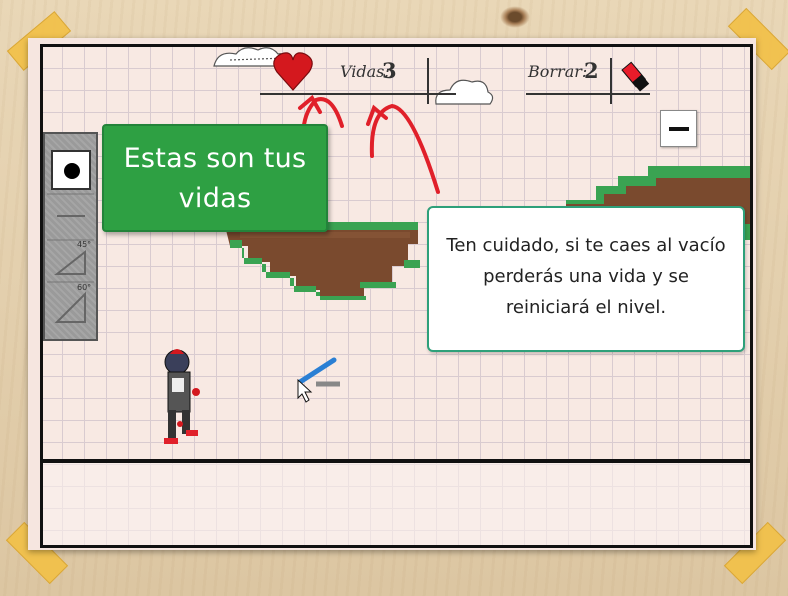 This screenshot has width=788, height=596. Describe the element at coordinates (84, 287) in the screenshot. I see `angle-60-label: 60°` at that location.